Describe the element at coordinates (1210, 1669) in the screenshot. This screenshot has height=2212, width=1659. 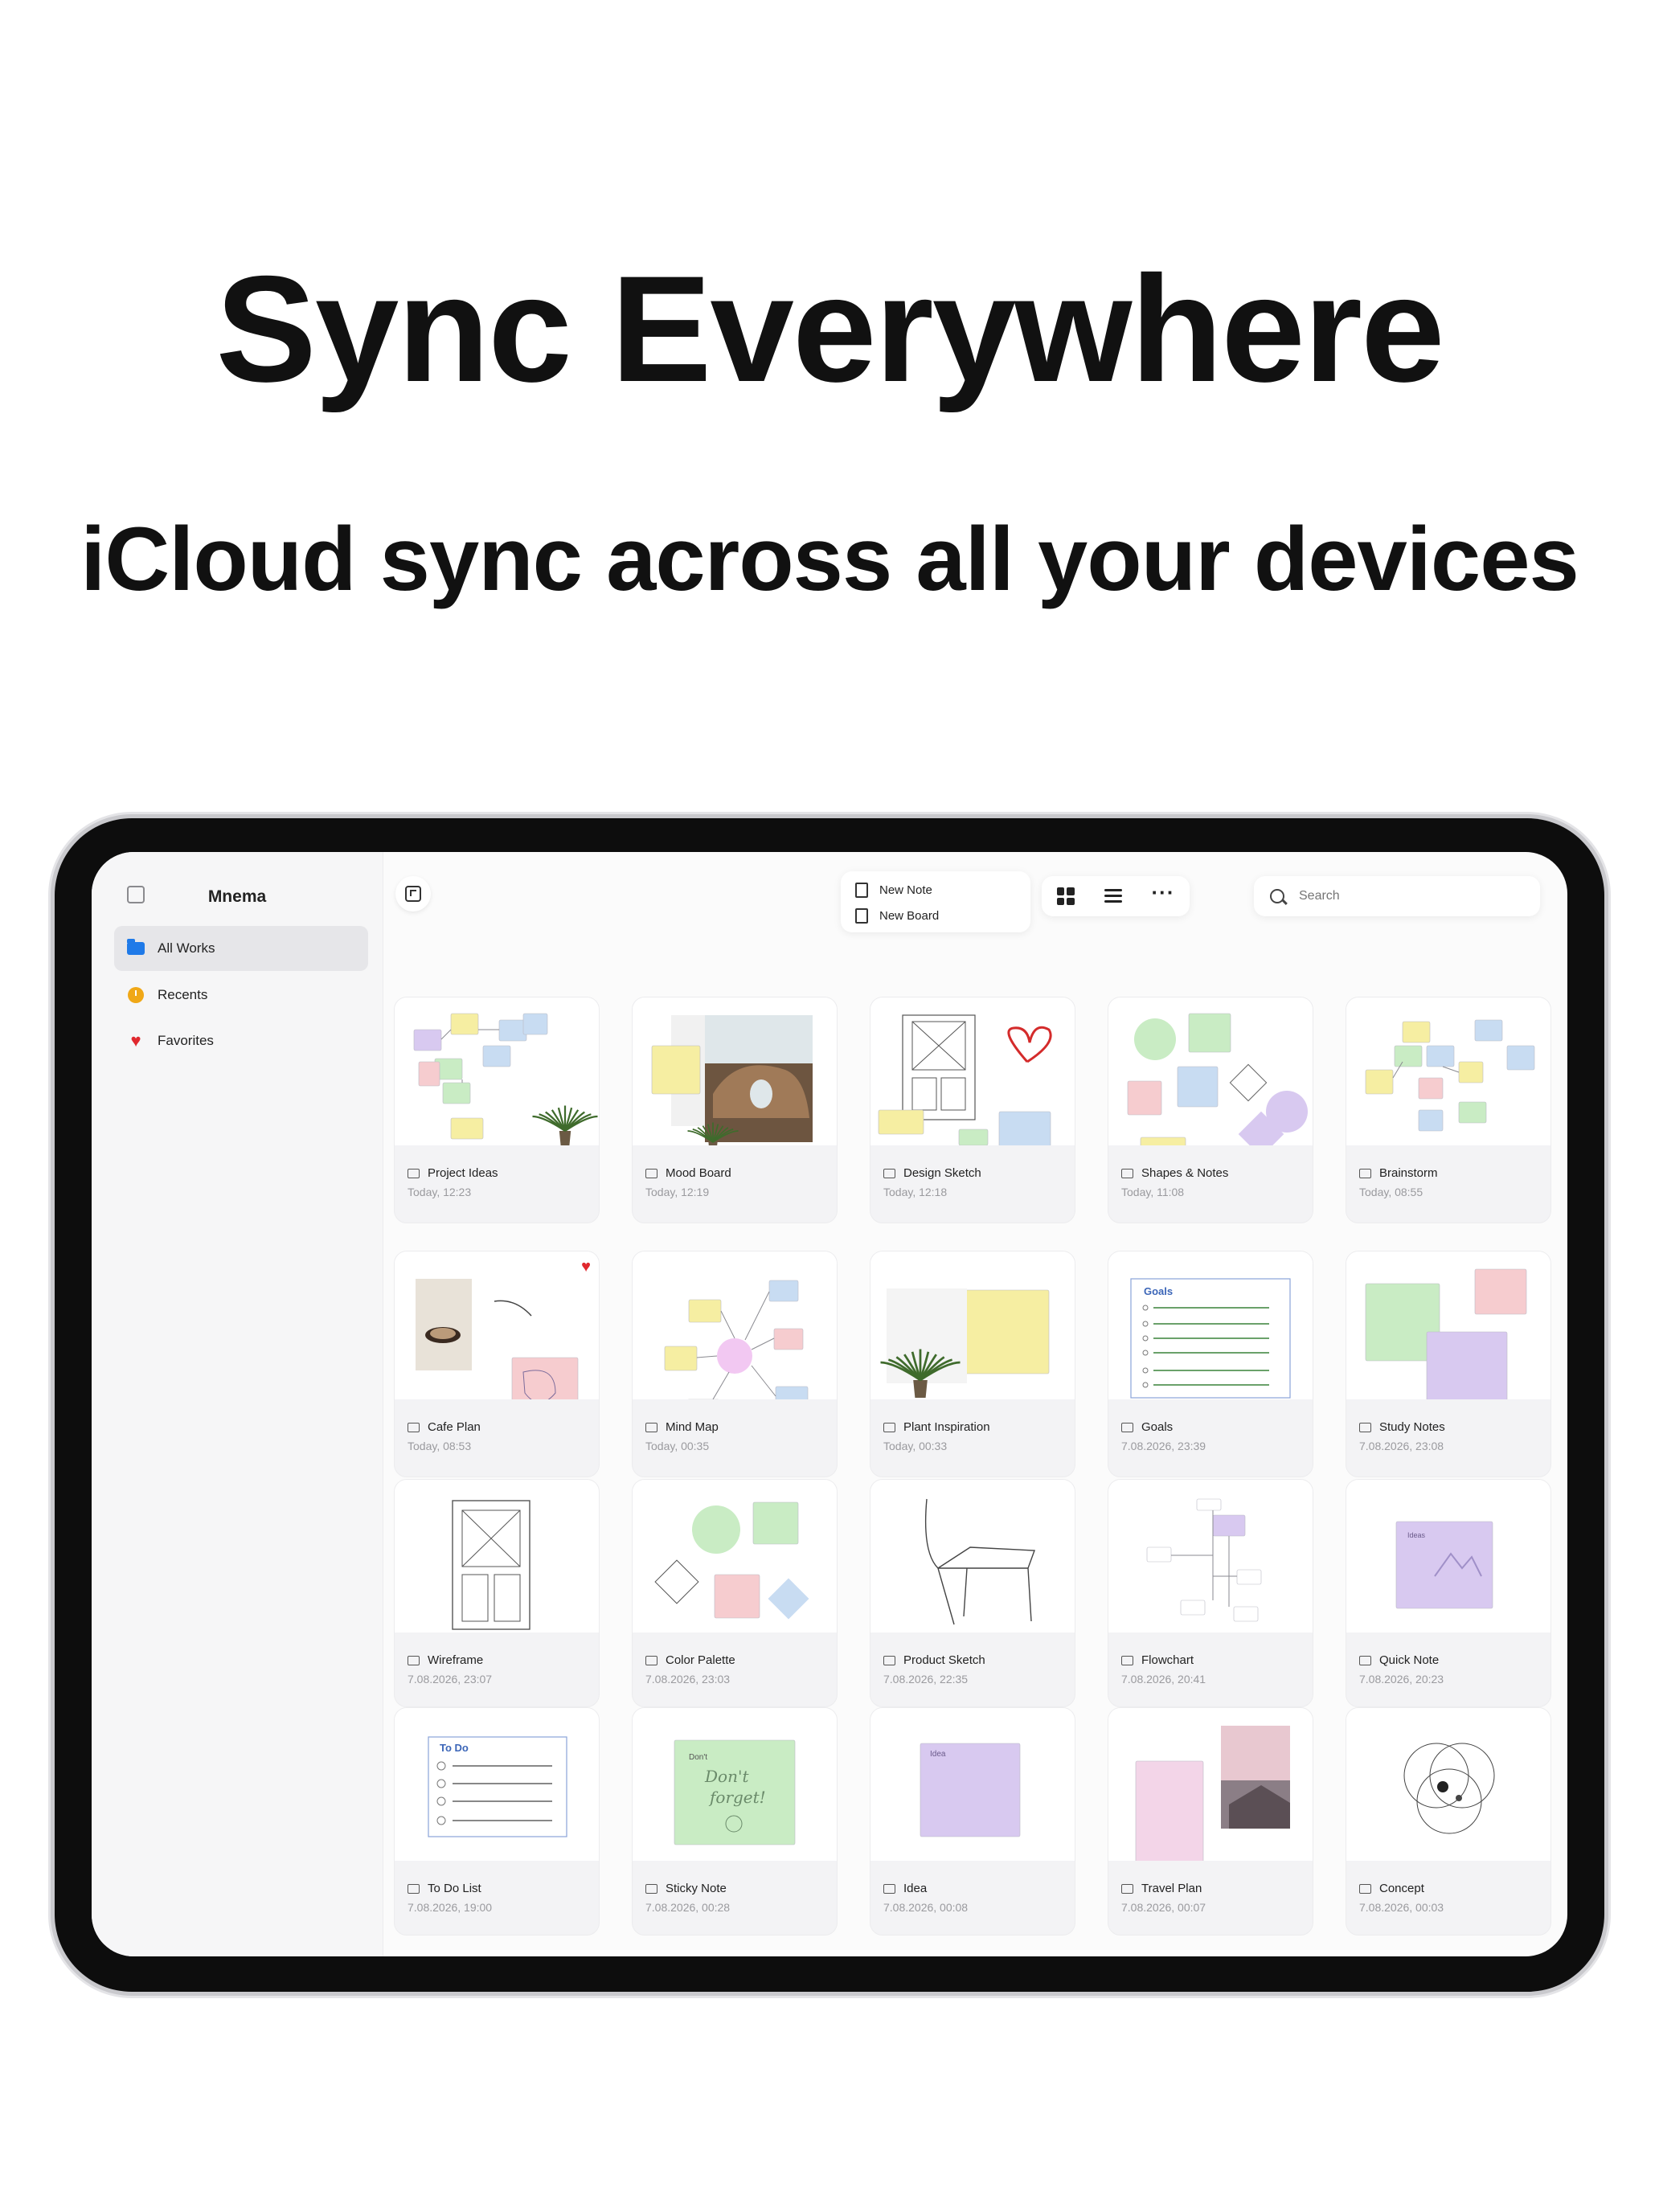
I see `board-meta: Flowchart 7.08.2026, 20:41` at that location.